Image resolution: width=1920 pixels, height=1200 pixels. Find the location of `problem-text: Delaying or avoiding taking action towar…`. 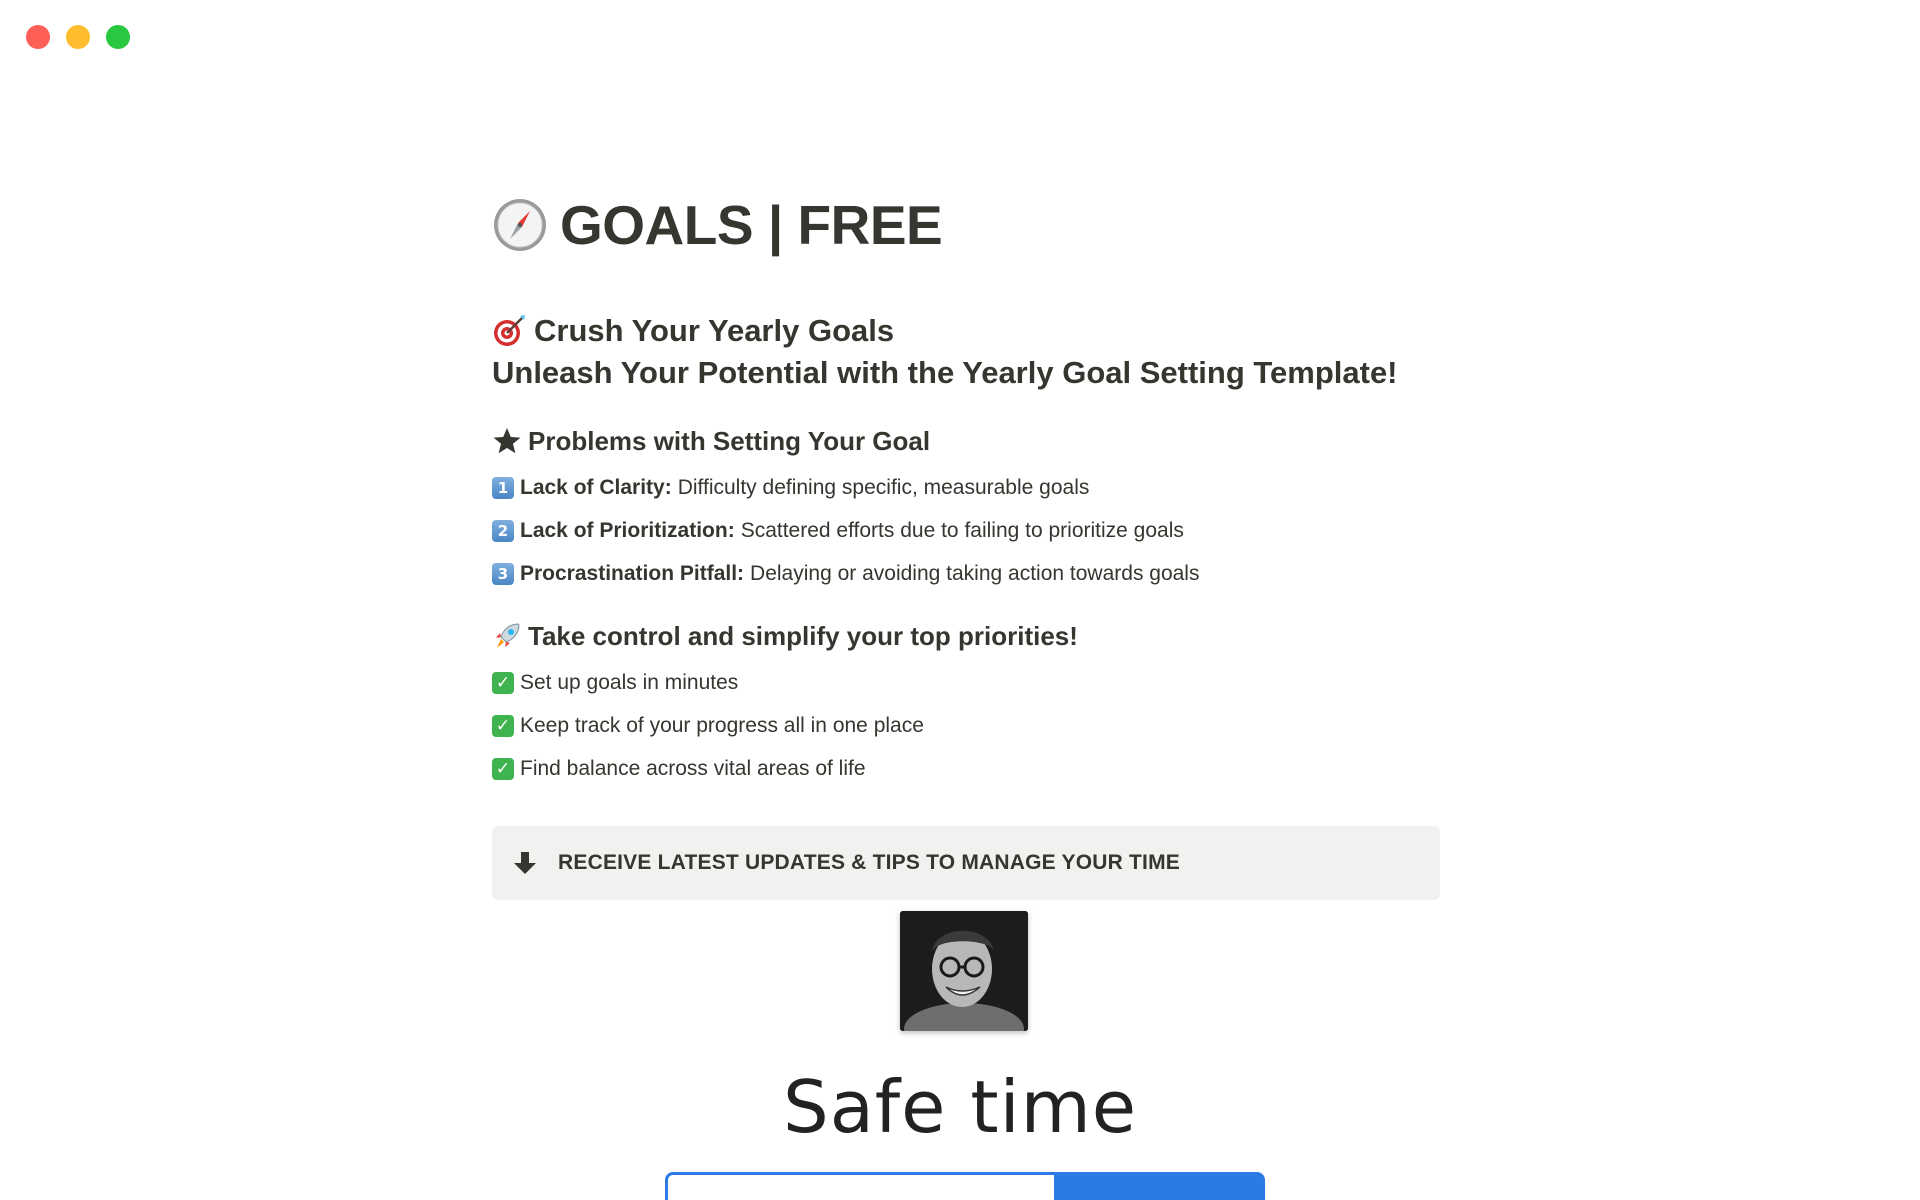

problem-text: Delaying or avoiding taking action towar… is located at coordinates (975, 573).